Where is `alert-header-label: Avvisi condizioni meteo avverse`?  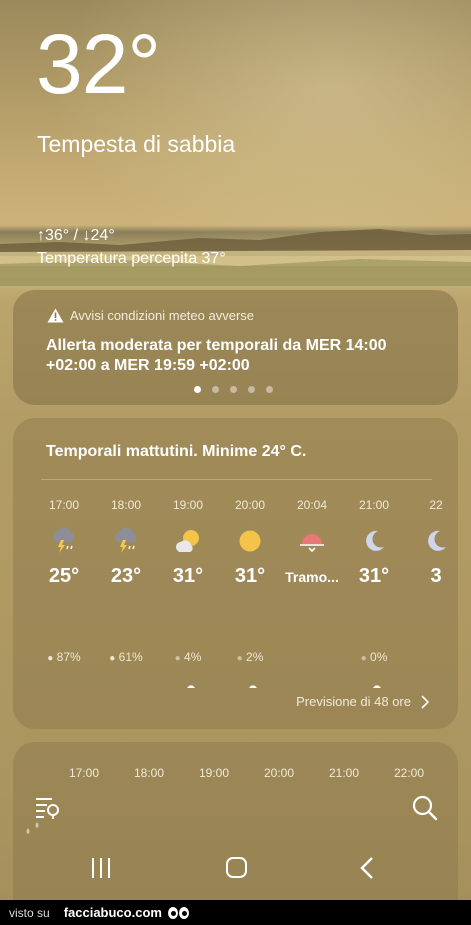 alert-header-label: Avvisi condizioni meteo avverse is located at coordinates (162, 315).